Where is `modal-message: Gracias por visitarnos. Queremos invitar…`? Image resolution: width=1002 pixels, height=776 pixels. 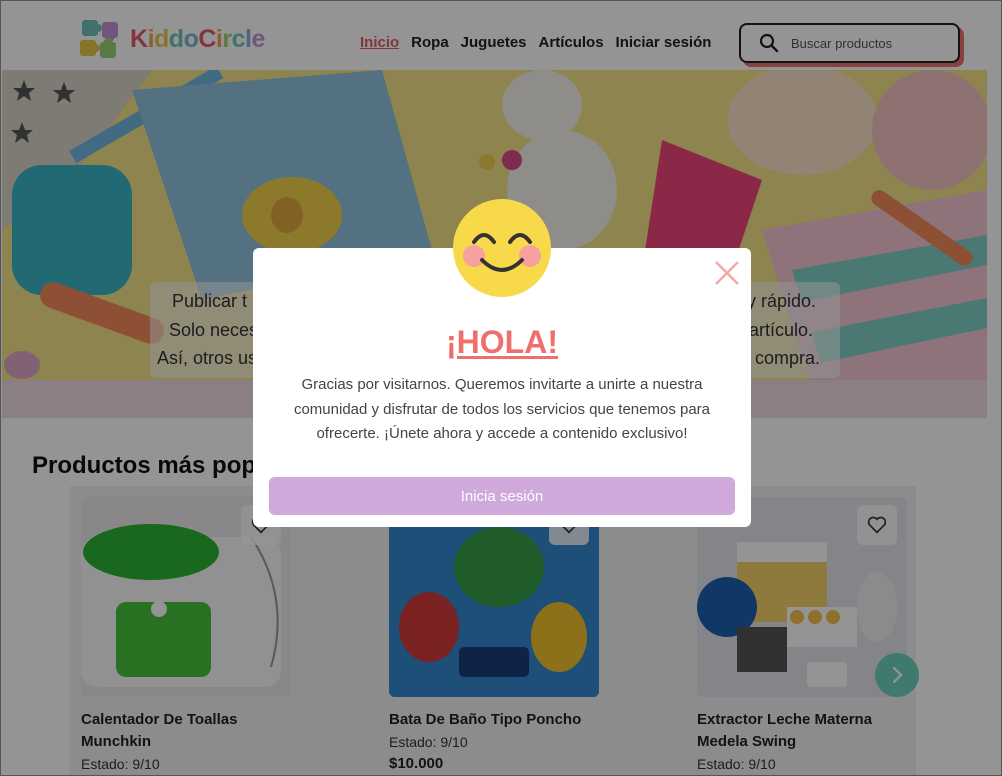
modal-message: Gracias por visitarnos. Queremos invitar… is located at coordinates (502, 409).